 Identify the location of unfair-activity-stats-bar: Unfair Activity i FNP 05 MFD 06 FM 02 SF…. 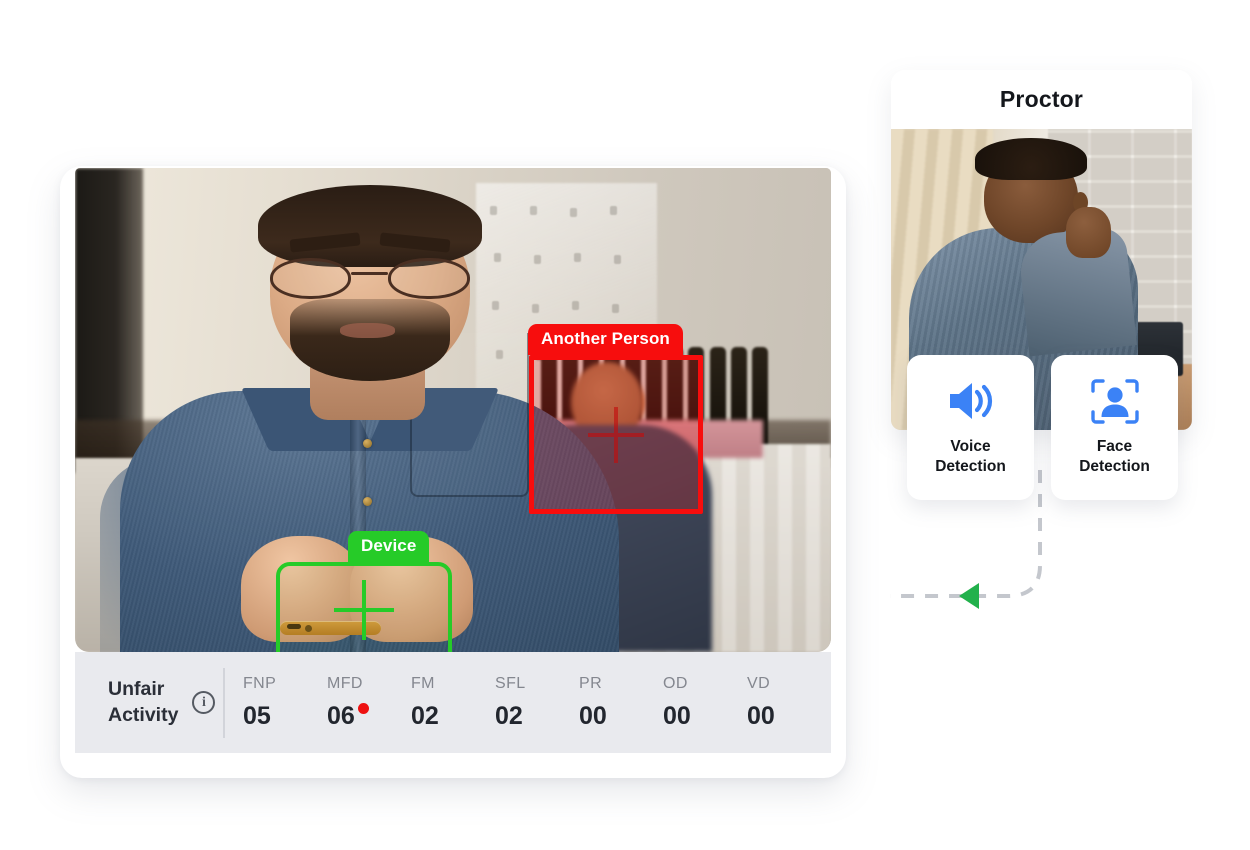
(453, 702).